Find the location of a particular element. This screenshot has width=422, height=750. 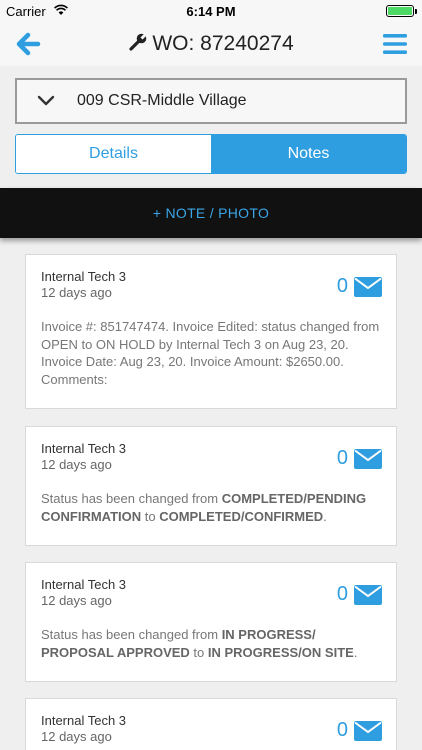

wrench-icon is located at coordinates (138, 41).